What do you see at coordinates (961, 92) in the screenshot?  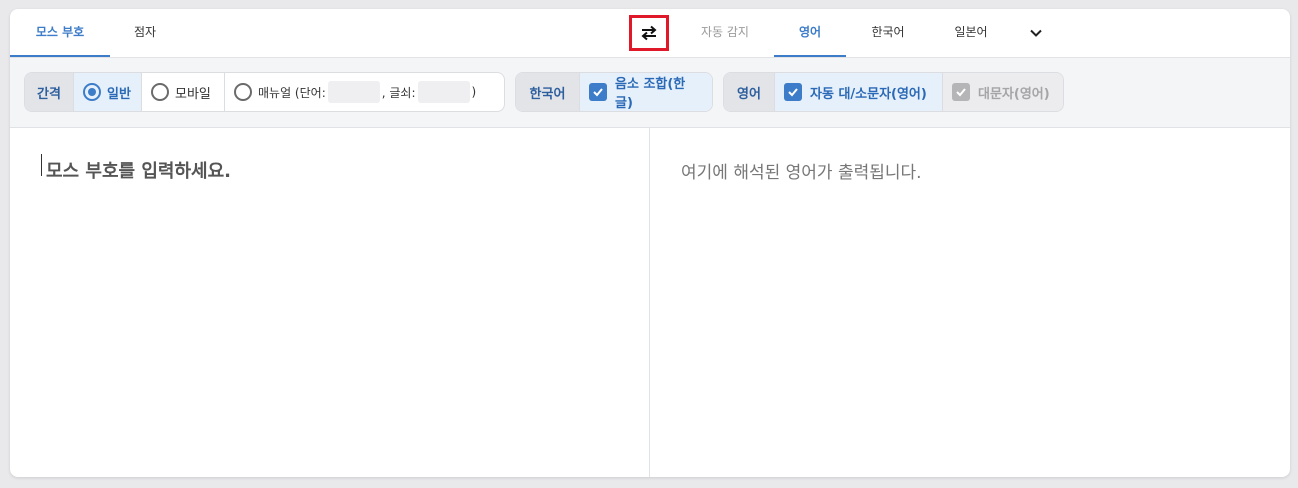 I see `checkbox-checked-disabled-icon` at bounding box center [961, 92].